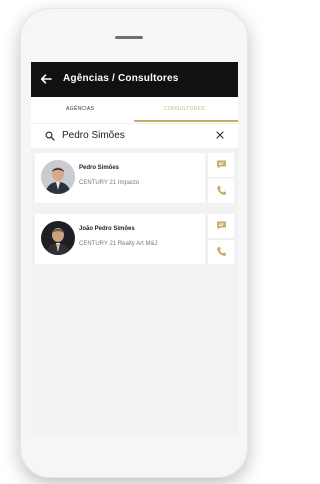  What do you see at coordinates (186, 121) in the screenshot?
I see `active-tab-indicator` at bounding box center [186, 121].